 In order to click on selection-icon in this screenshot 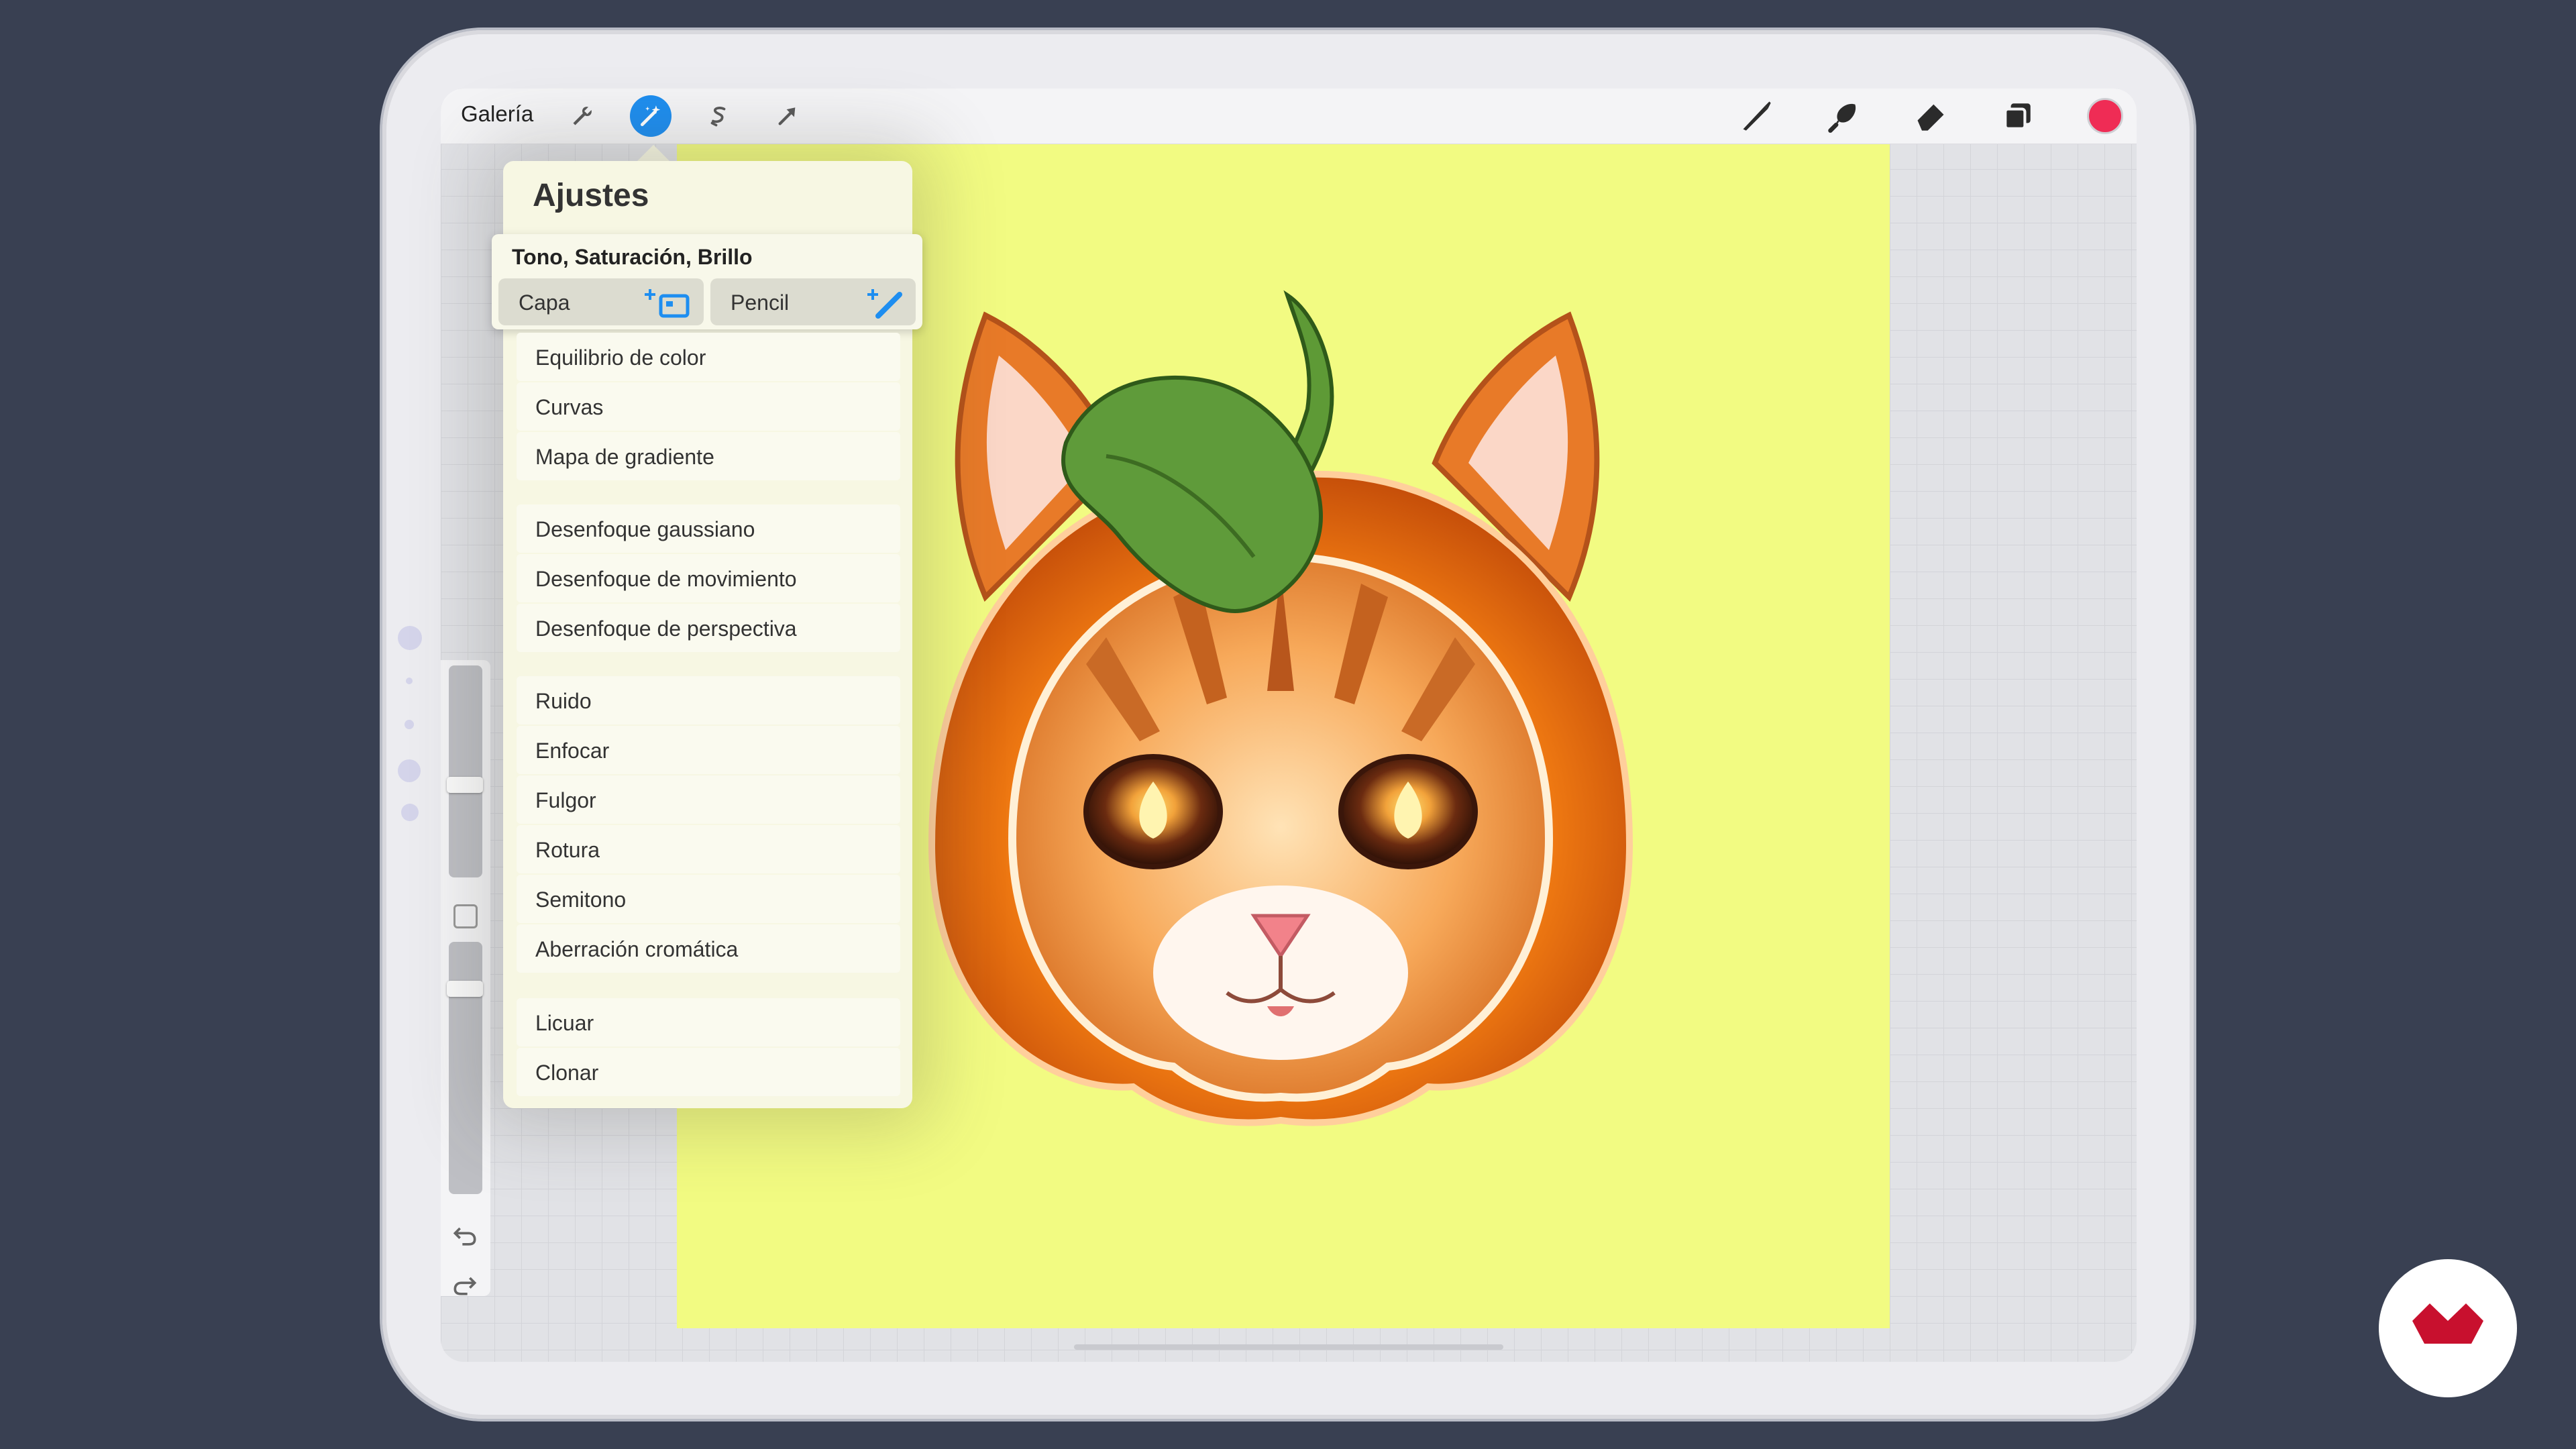, I will do `click(718, 117)`.